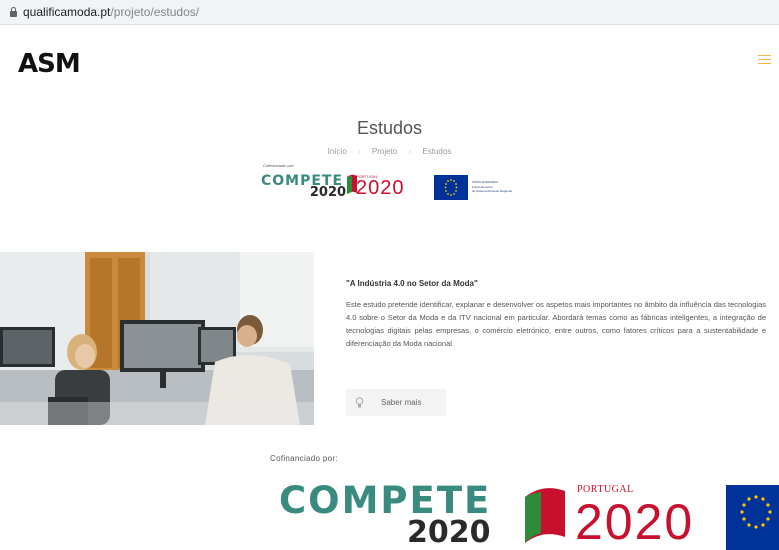  Describe the element at coordinates (635, 522) in the screenshot. I see `portugal-year-large: 2020` at that location.